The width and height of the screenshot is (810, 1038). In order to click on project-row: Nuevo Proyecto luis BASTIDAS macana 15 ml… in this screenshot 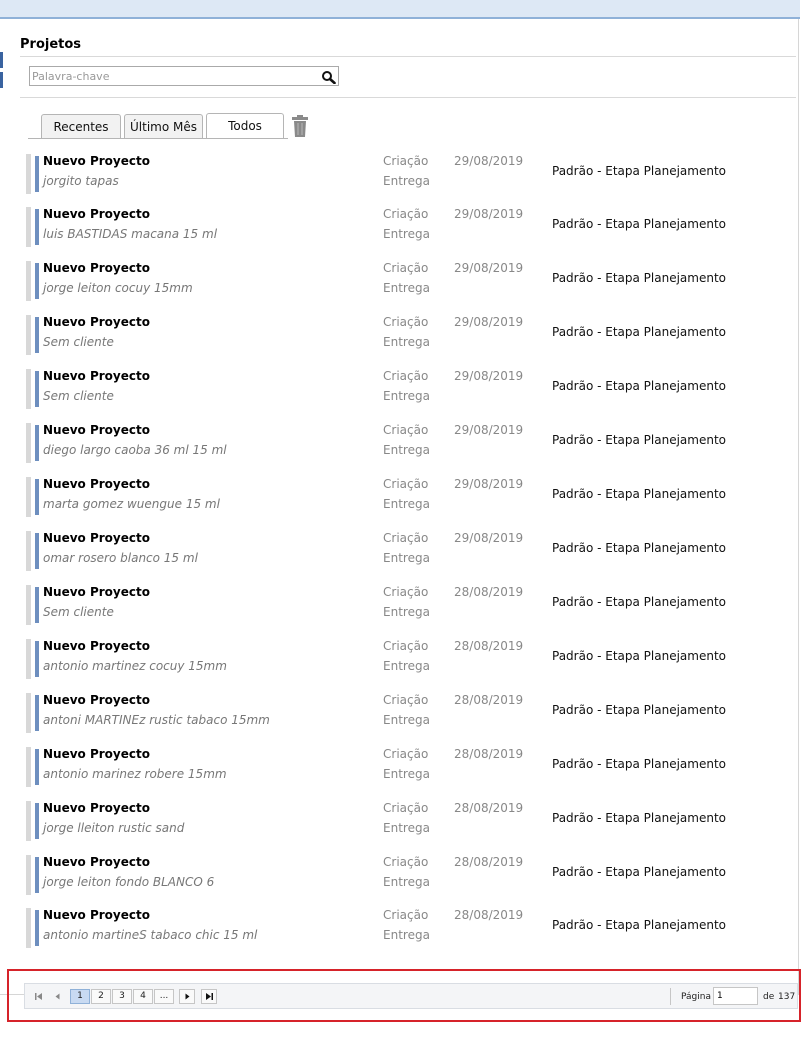, I will do `click(406, 226)`.